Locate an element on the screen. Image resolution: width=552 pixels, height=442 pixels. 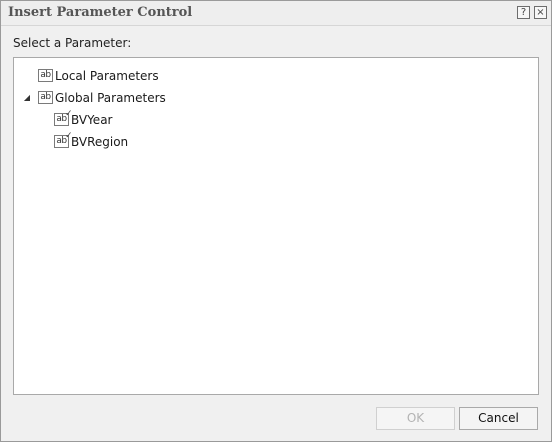
tree-node-label: BVYear is located at coordinates (92, 120).